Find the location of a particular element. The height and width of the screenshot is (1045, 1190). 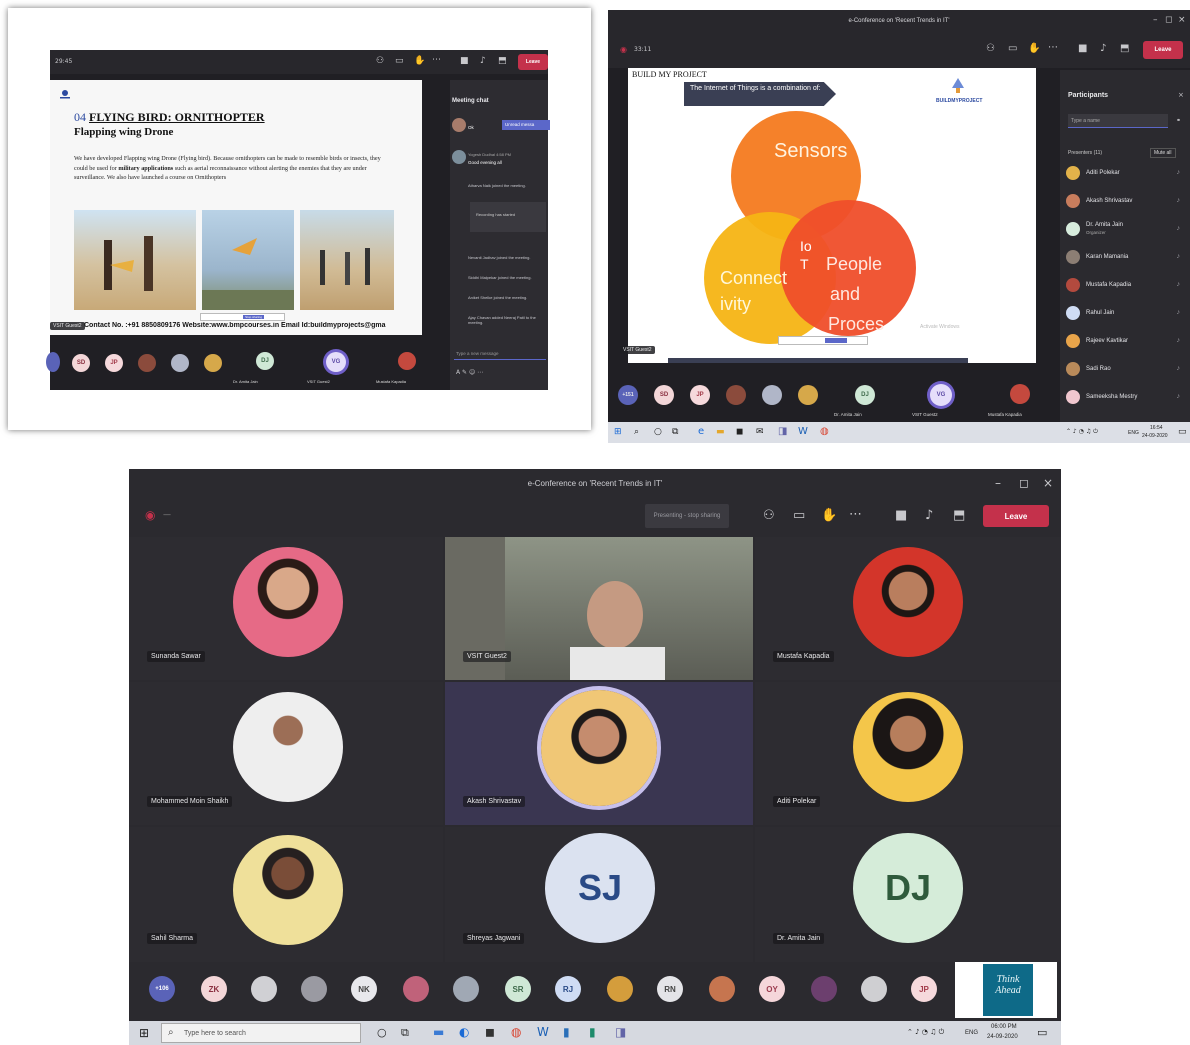

taskbar-clock: 16:54 is located at coordinates (1156, 428).